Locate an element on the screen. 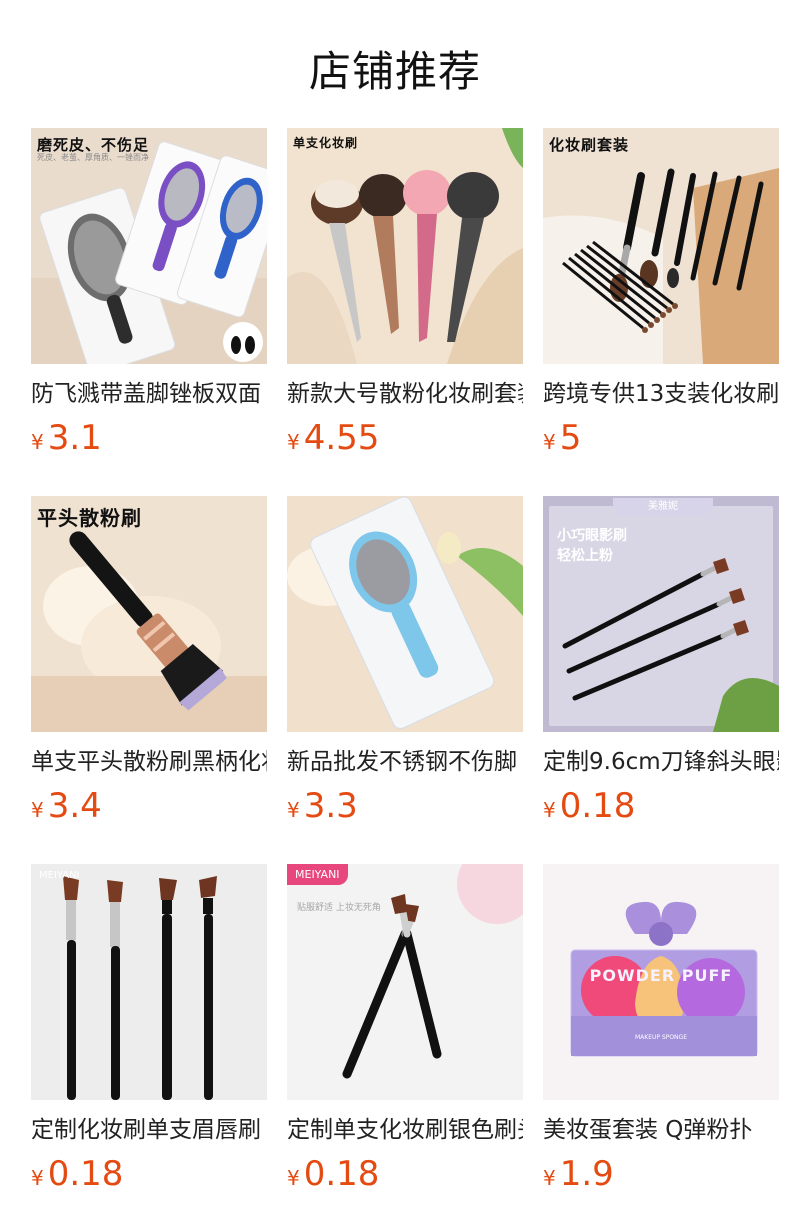 Image resolution: width=790 pixels, height=1232 pixels. overlay-line: 轻松上粉 is located at coordinates (585, 556).